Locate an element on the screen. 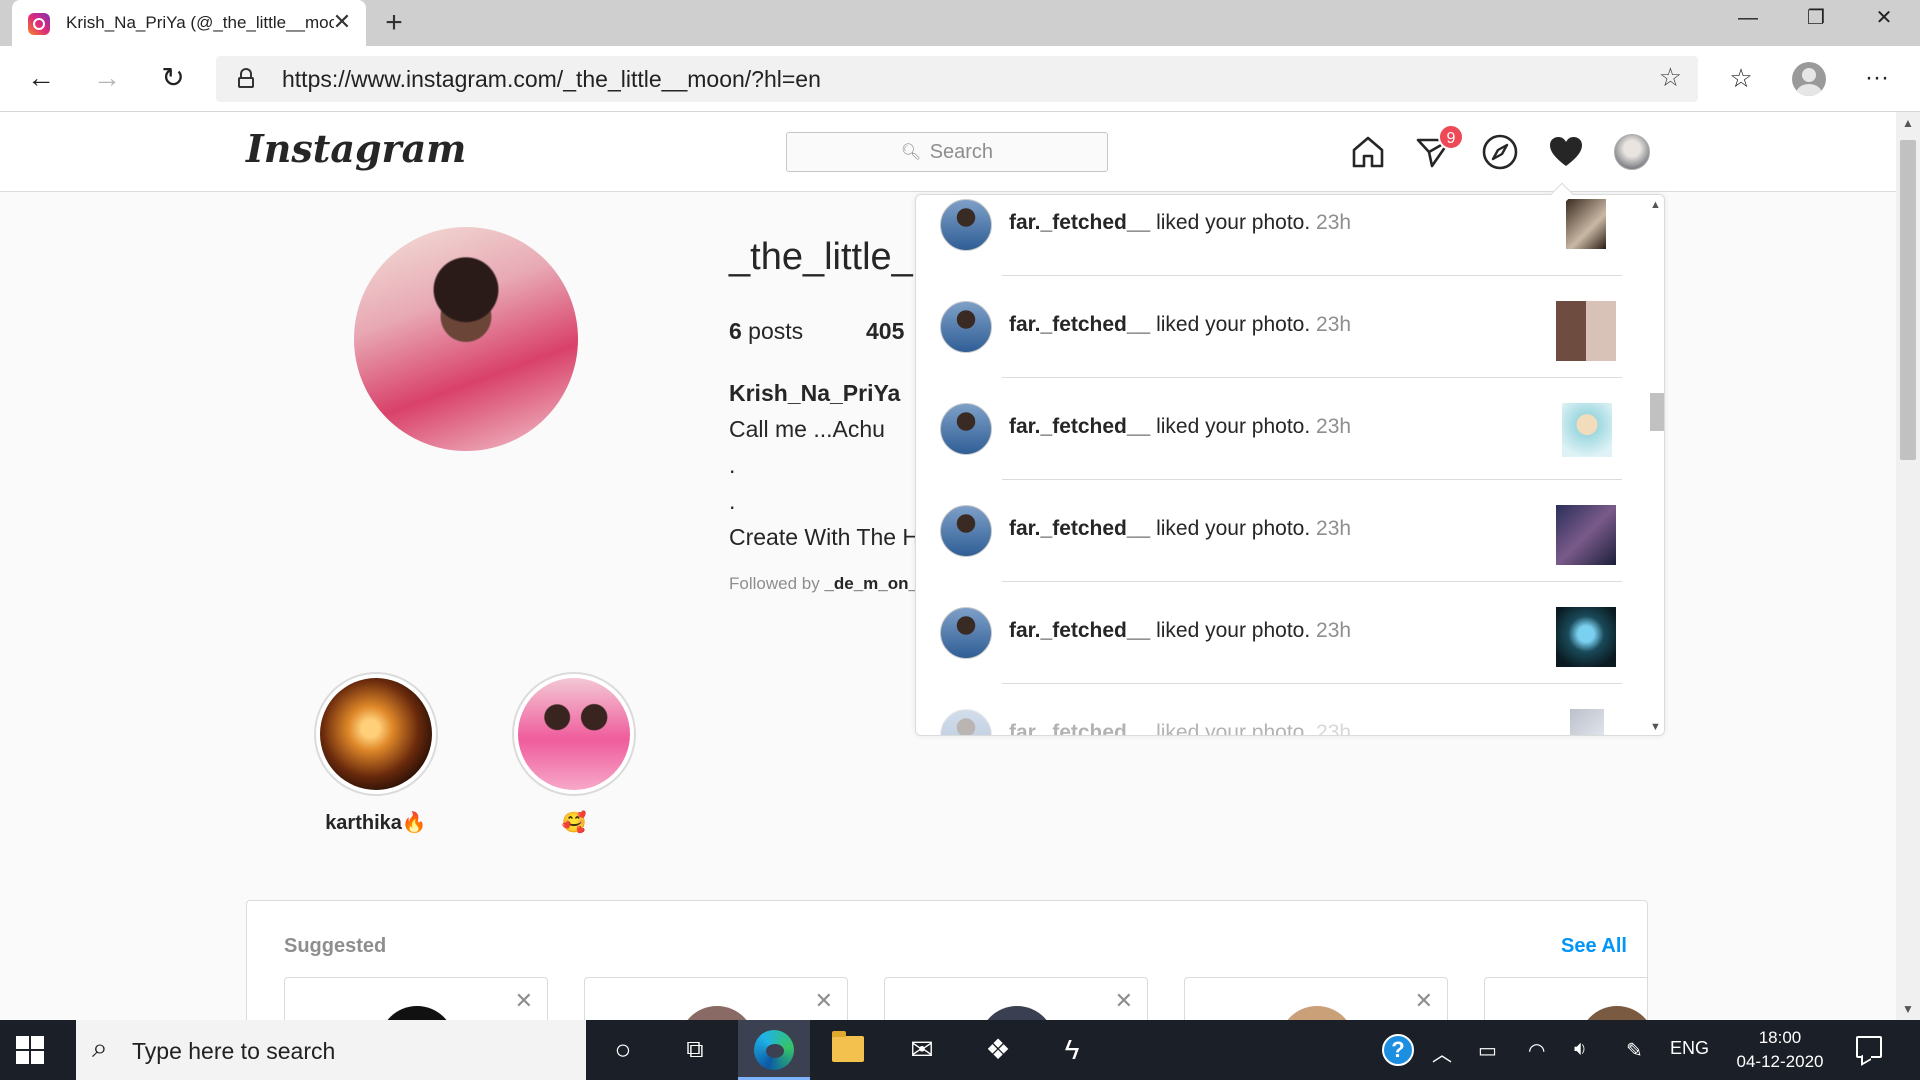  search-icon: 🔍︎ is located at coordinates (911, 152).